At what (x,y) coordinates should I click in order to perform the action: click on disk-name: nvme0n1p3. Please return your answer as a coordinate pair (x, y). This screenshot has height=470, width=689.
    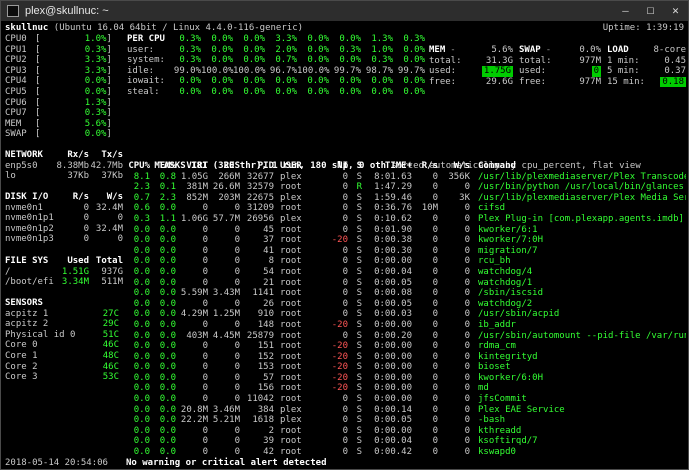
    Looking at the image, I should click on (29, 239).